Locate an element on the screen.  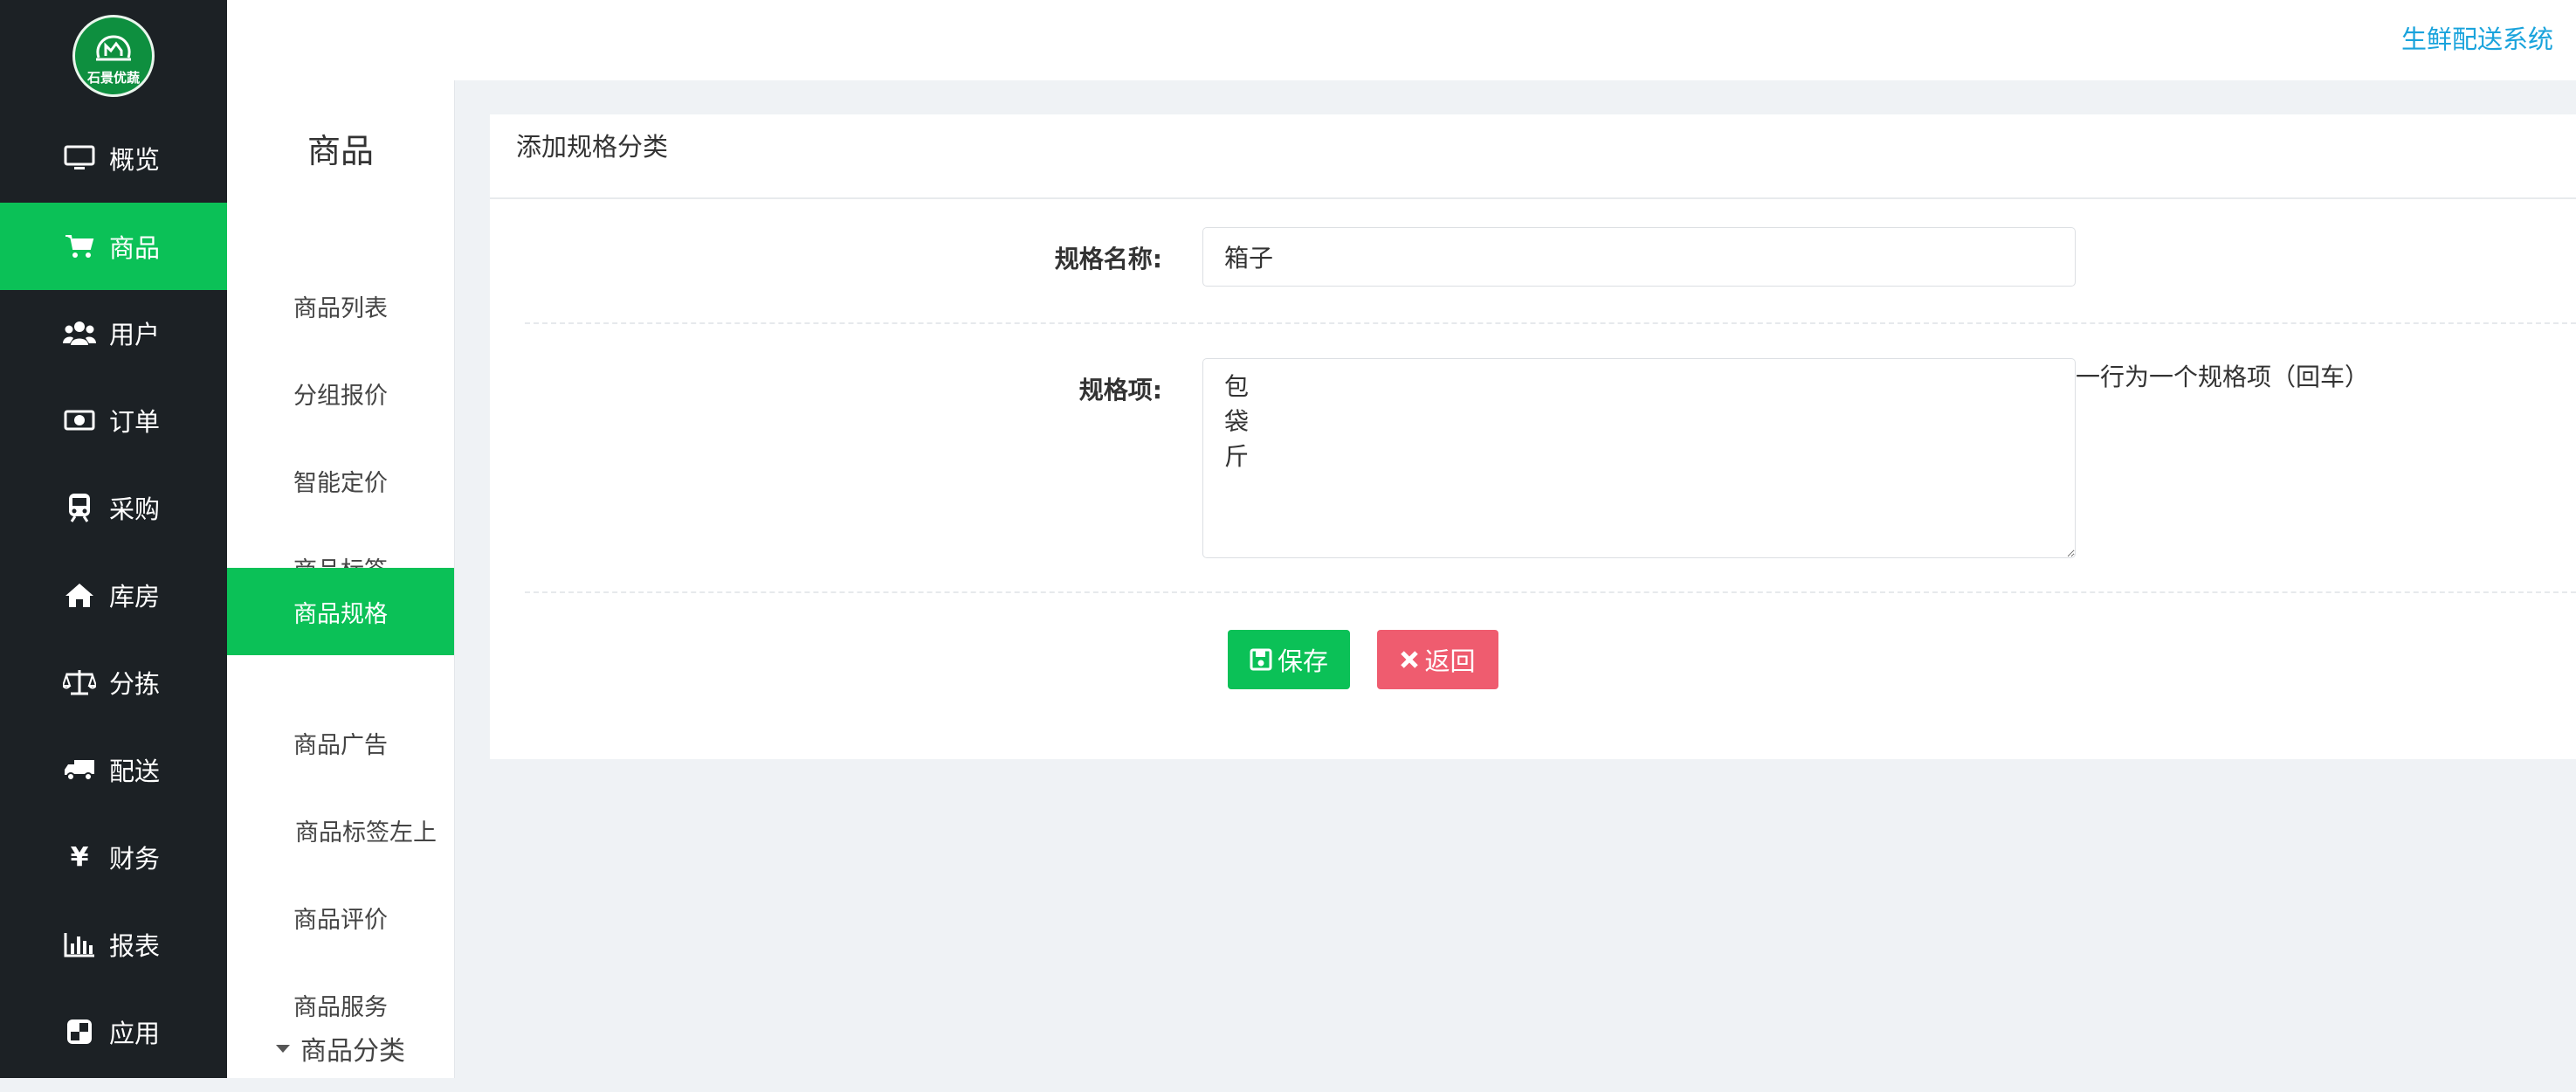
nav-item-purchase: 采购 is located at coordinates (113, 507).